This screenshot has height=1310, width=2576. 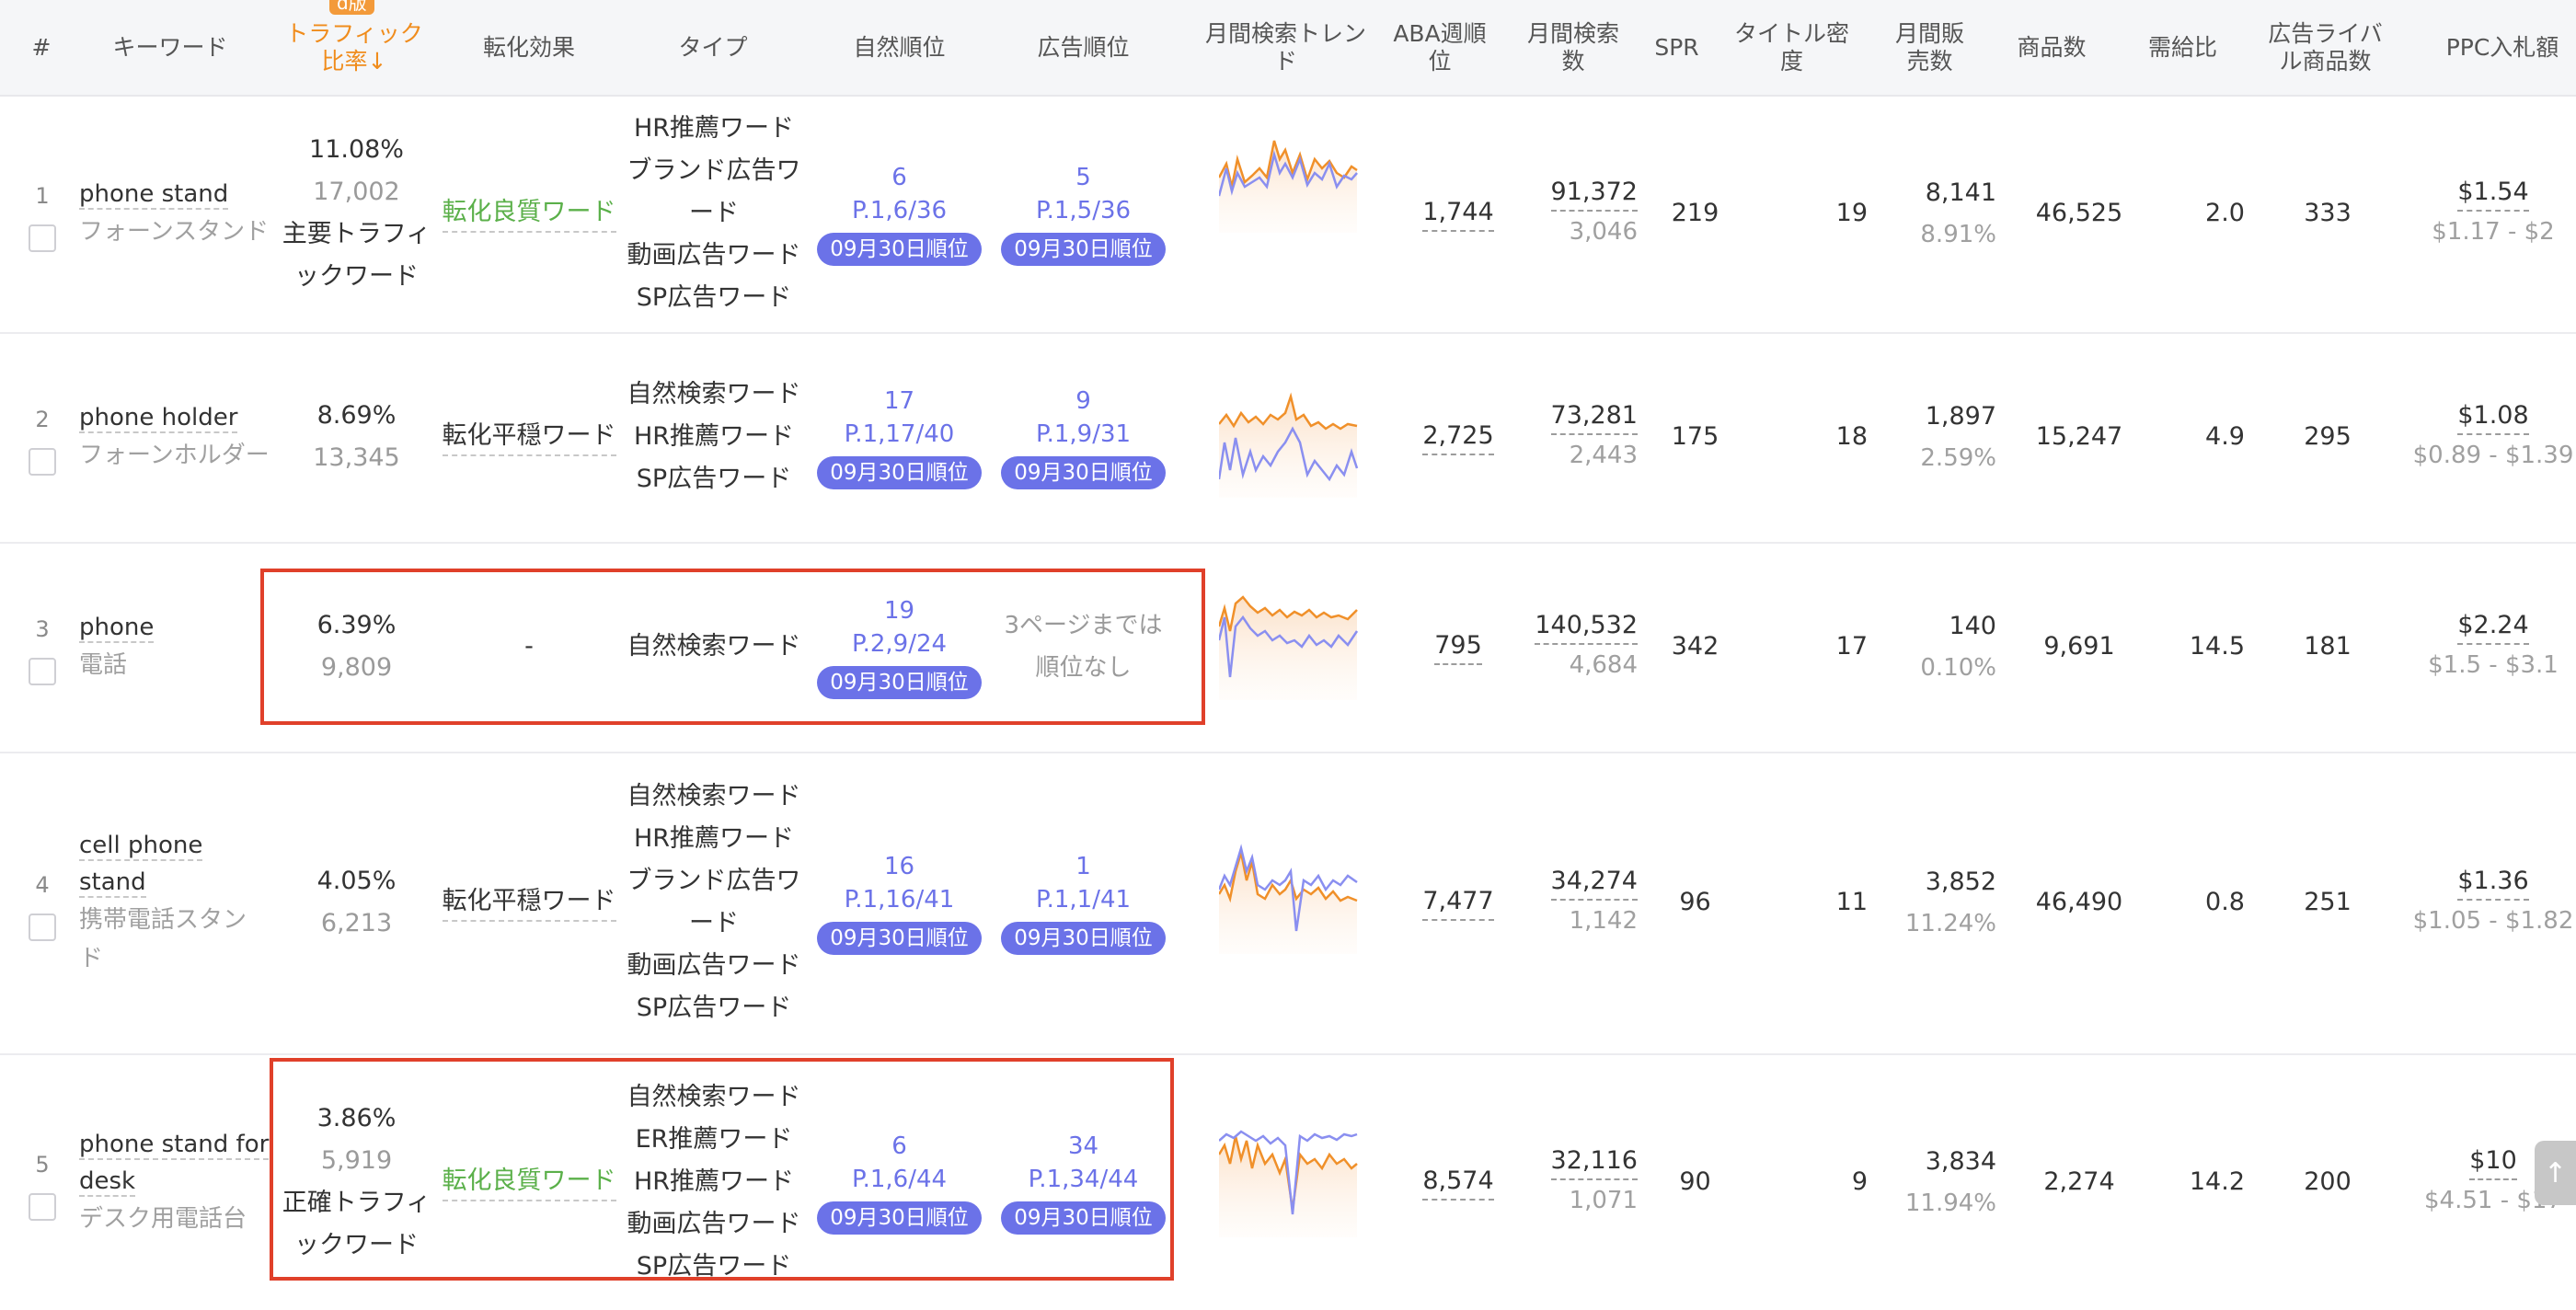 I want to click on product-count: 46,525, so click(x=2079, y=213).